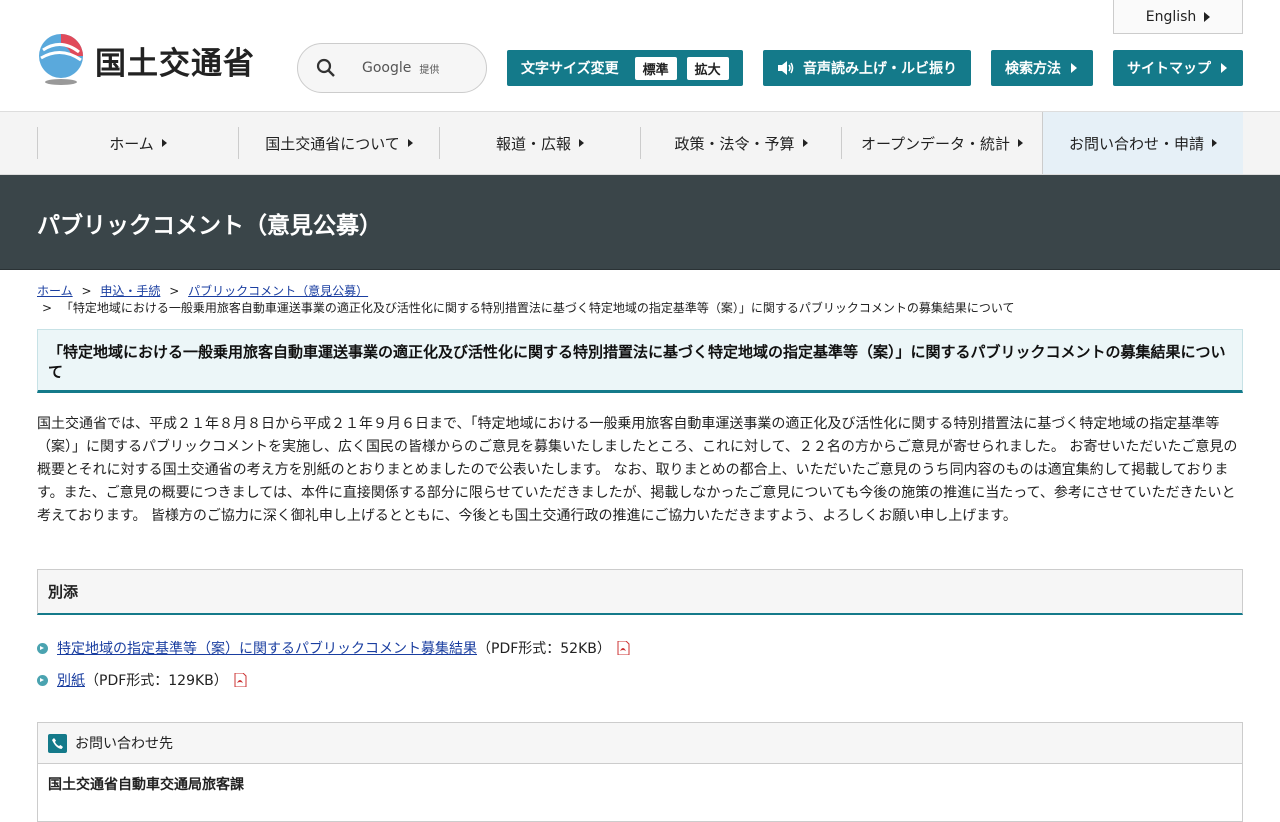  I want to click on list-item: 別紙 （PDF形式：129KB）, so click(640, 680).